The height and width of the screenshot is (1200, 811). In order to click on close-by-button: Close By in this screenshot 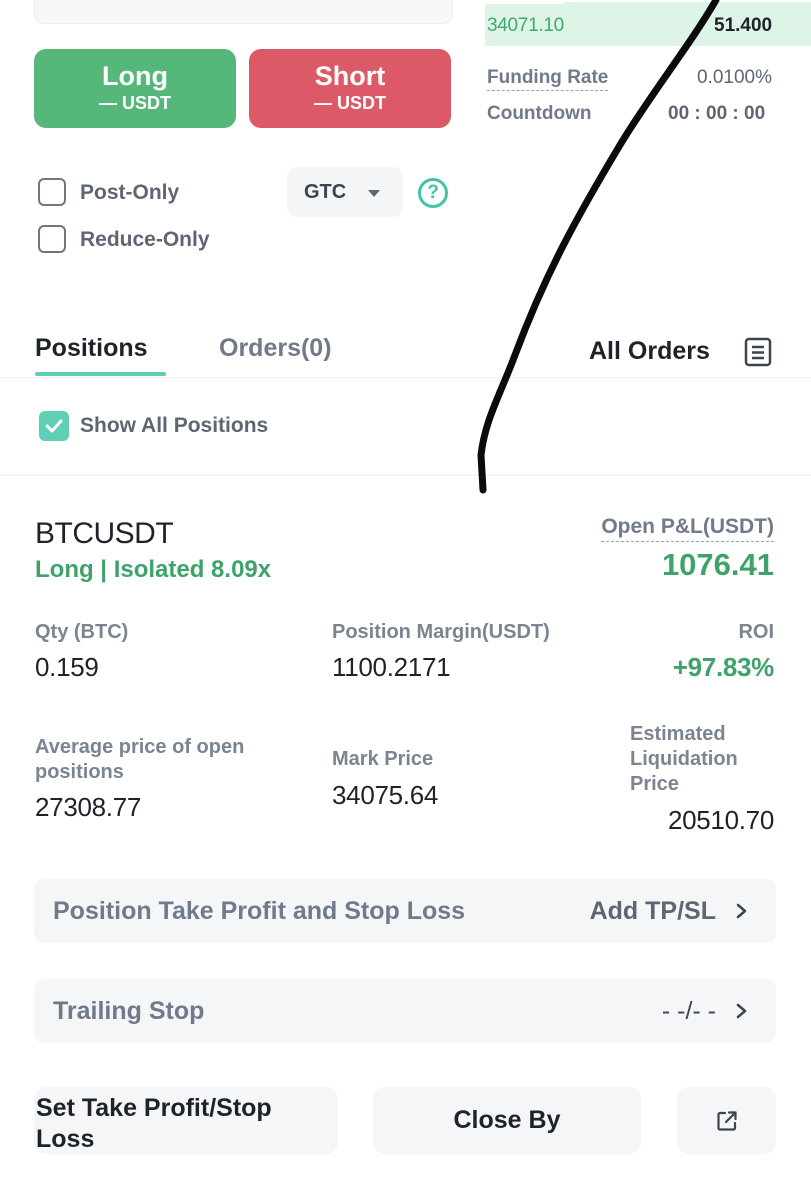, I will do `click(507, 1120)`.